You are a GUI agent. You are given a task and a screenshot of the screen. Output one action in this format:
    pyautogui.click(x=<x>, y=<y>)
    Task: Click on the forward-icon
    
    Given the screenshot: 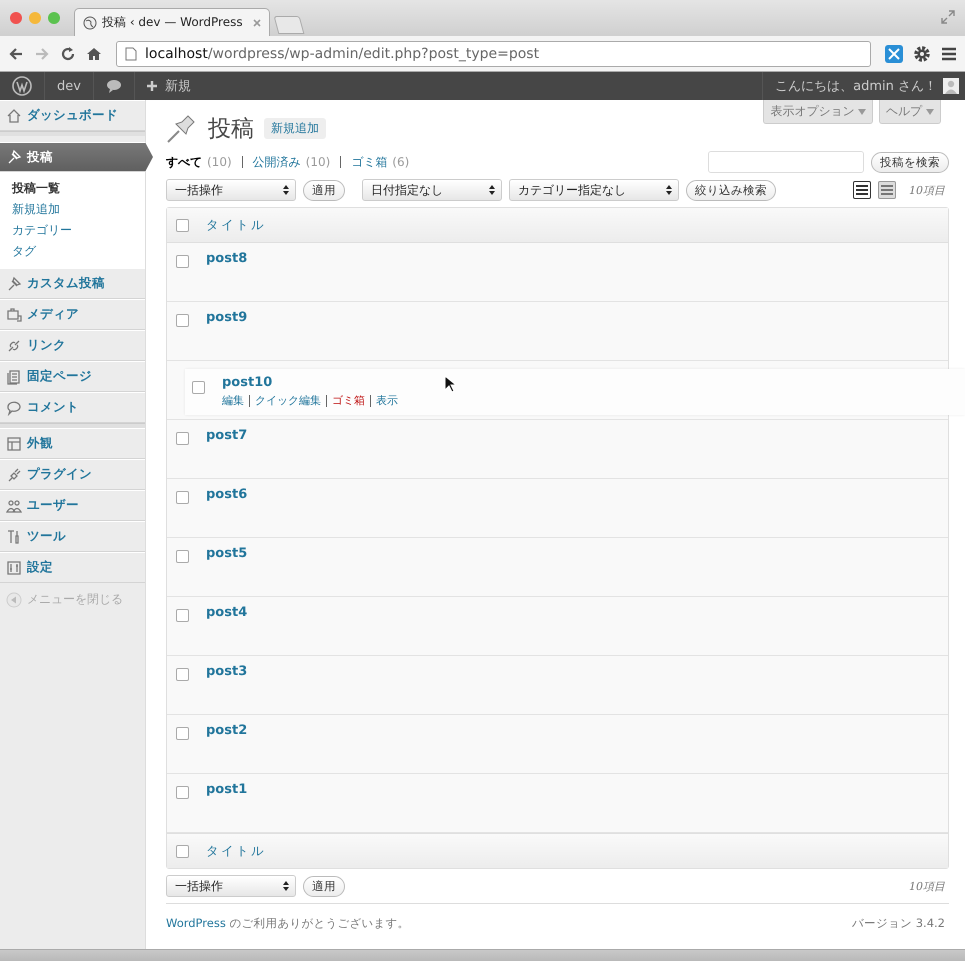 What is the action you would take?
    pyautogui.click(x=42, y=54)
    